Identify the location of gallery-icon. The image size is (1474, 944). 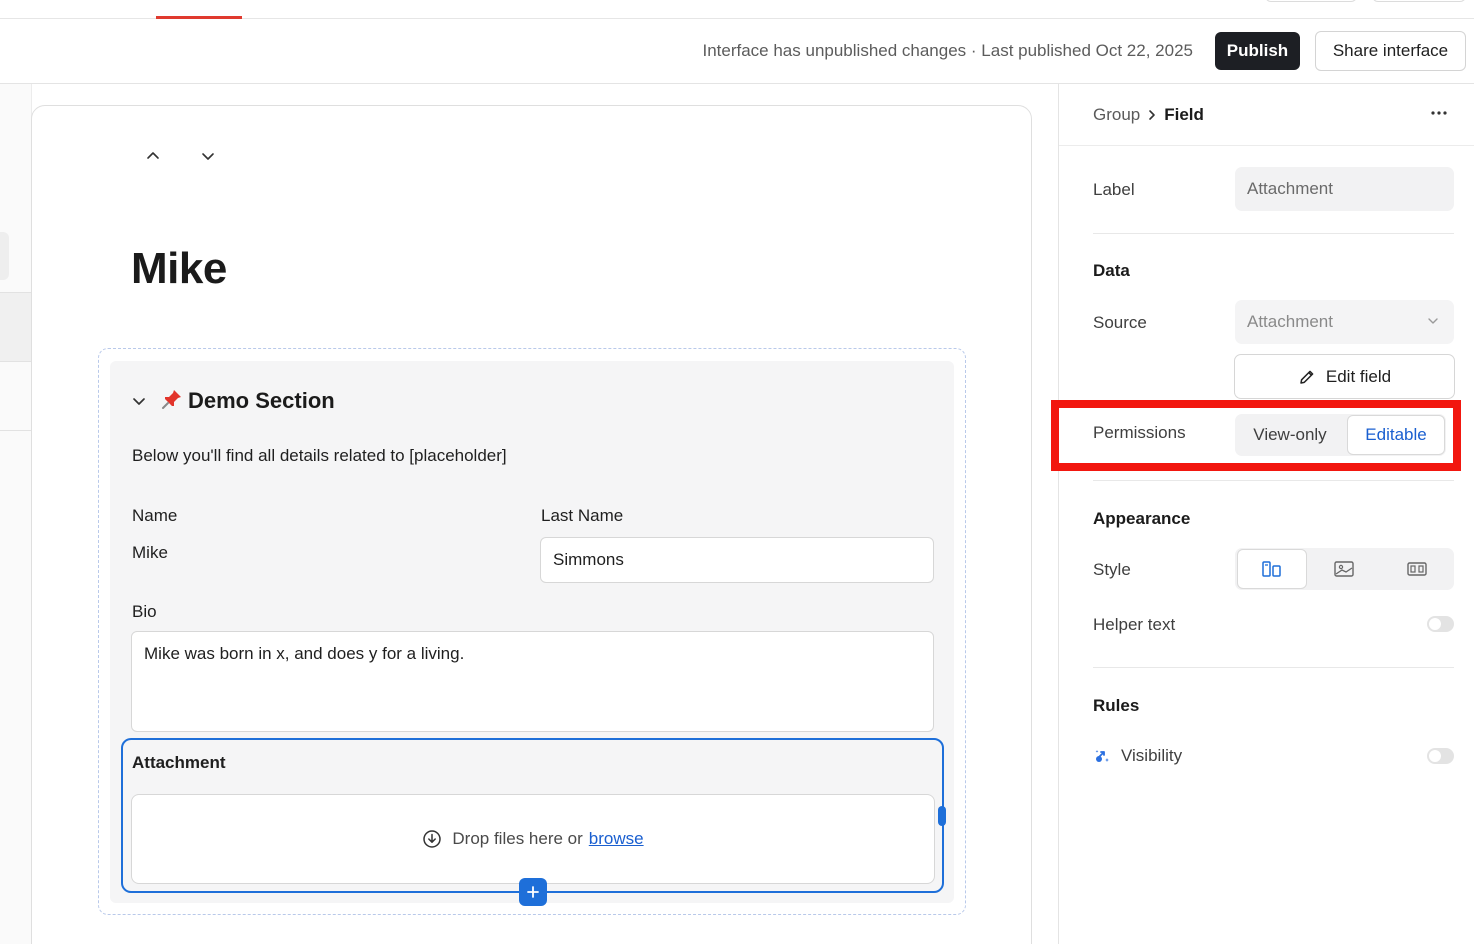
(1417, 569).